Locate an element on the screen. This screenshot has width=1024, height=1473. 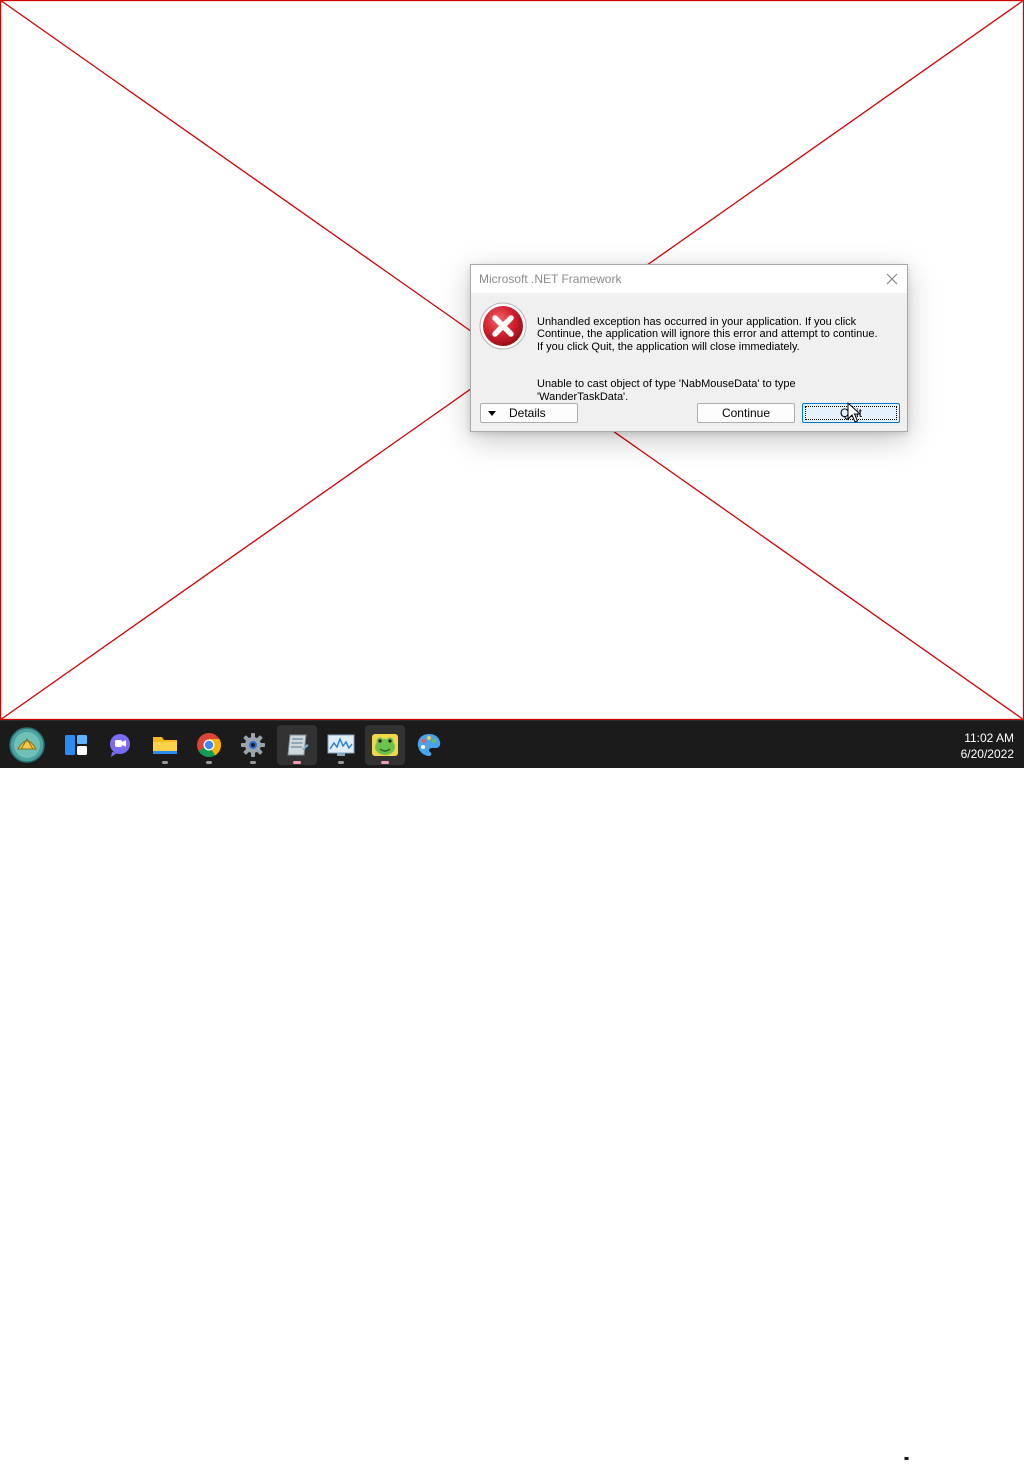
chat-icon is located at coordinates (120, 745).